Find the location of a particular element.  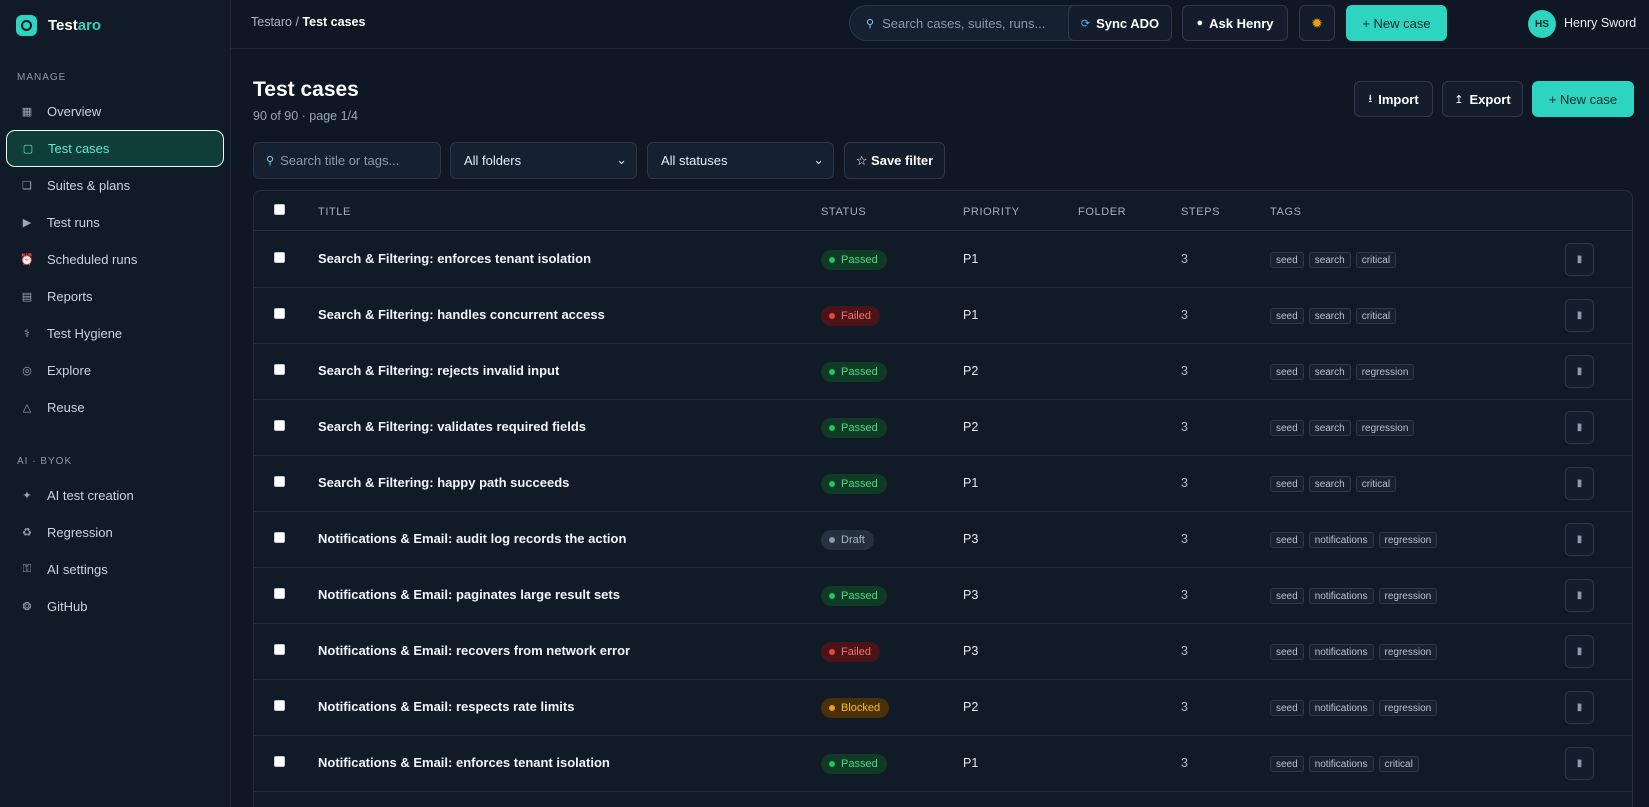

select-all-checkbox is located at coordinates (279, 209).